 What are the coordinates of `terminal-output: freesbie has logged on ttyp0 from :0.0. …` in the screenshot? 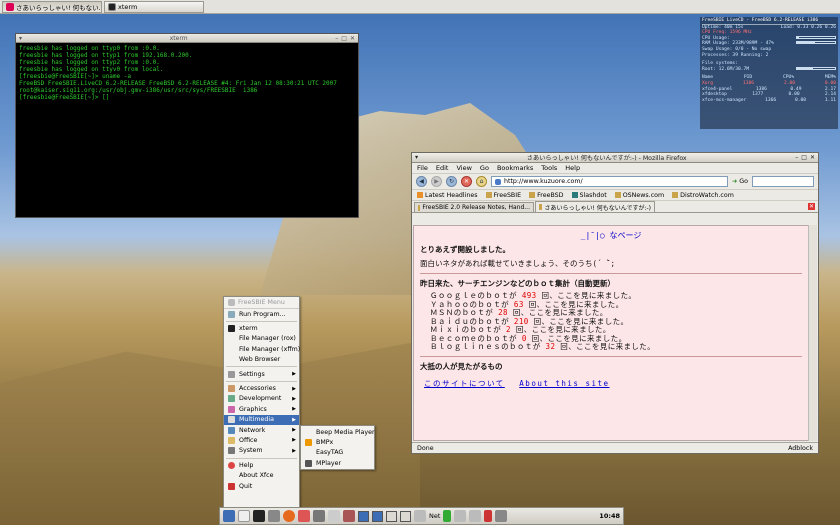 It's located at (187, 73).